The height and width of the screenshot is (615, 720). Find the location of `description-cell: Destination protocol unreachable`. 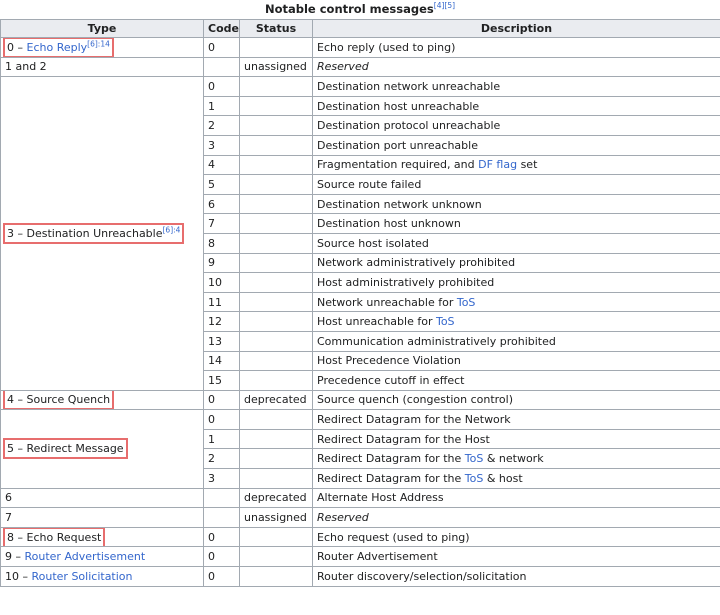

description-cell: Destination protocol unreachable is located at coordinates (516, 125).